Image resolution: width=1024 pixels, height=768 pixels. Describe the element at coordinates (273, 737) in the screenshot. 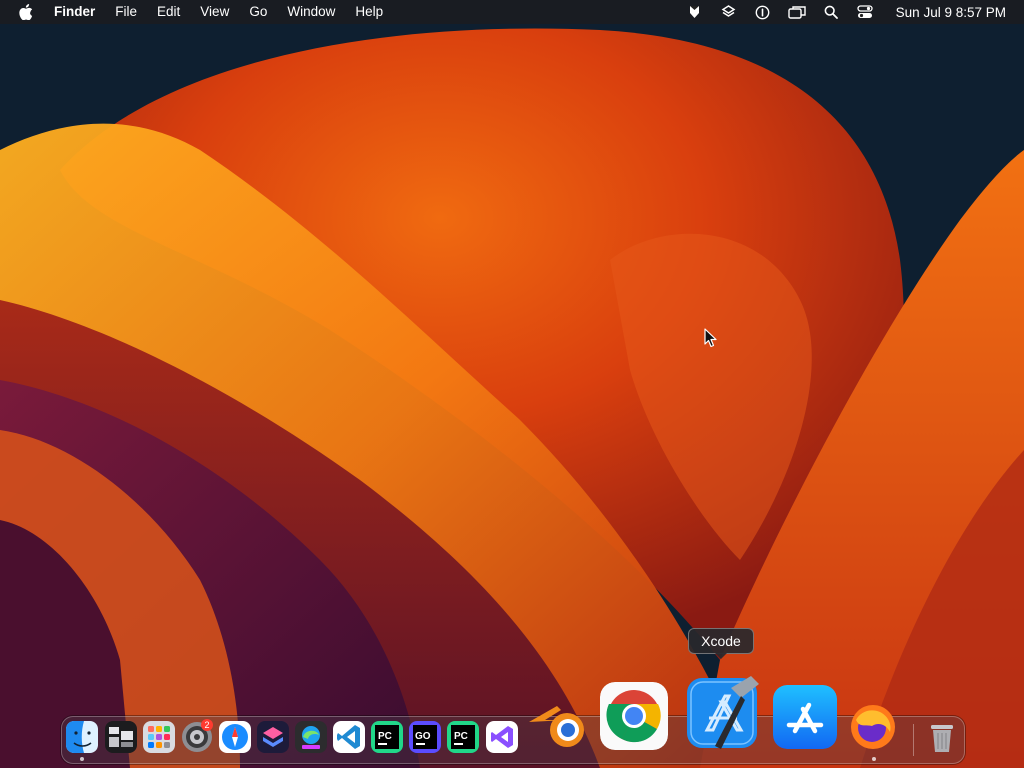

I see `dock-shortcuts-icon` at that location.